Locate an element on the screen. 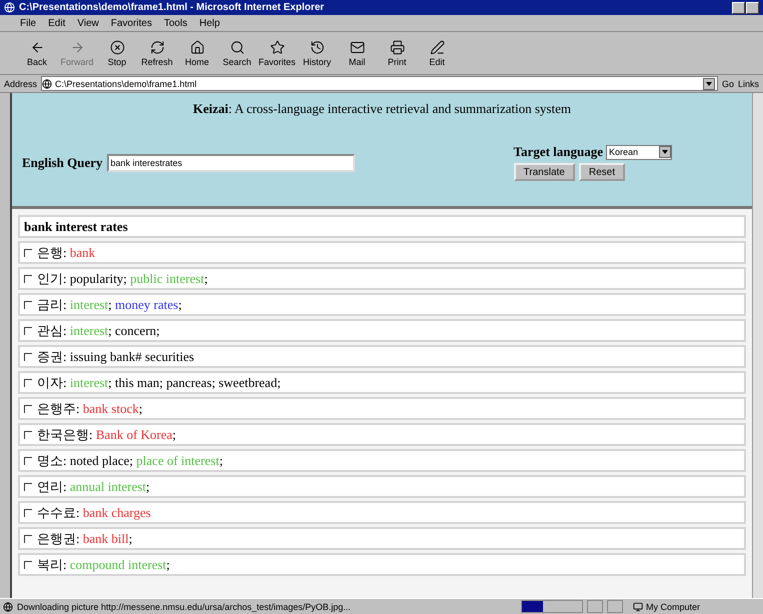 The image size is (763, 614). menu-item: File is located at coordinates (28, 23).